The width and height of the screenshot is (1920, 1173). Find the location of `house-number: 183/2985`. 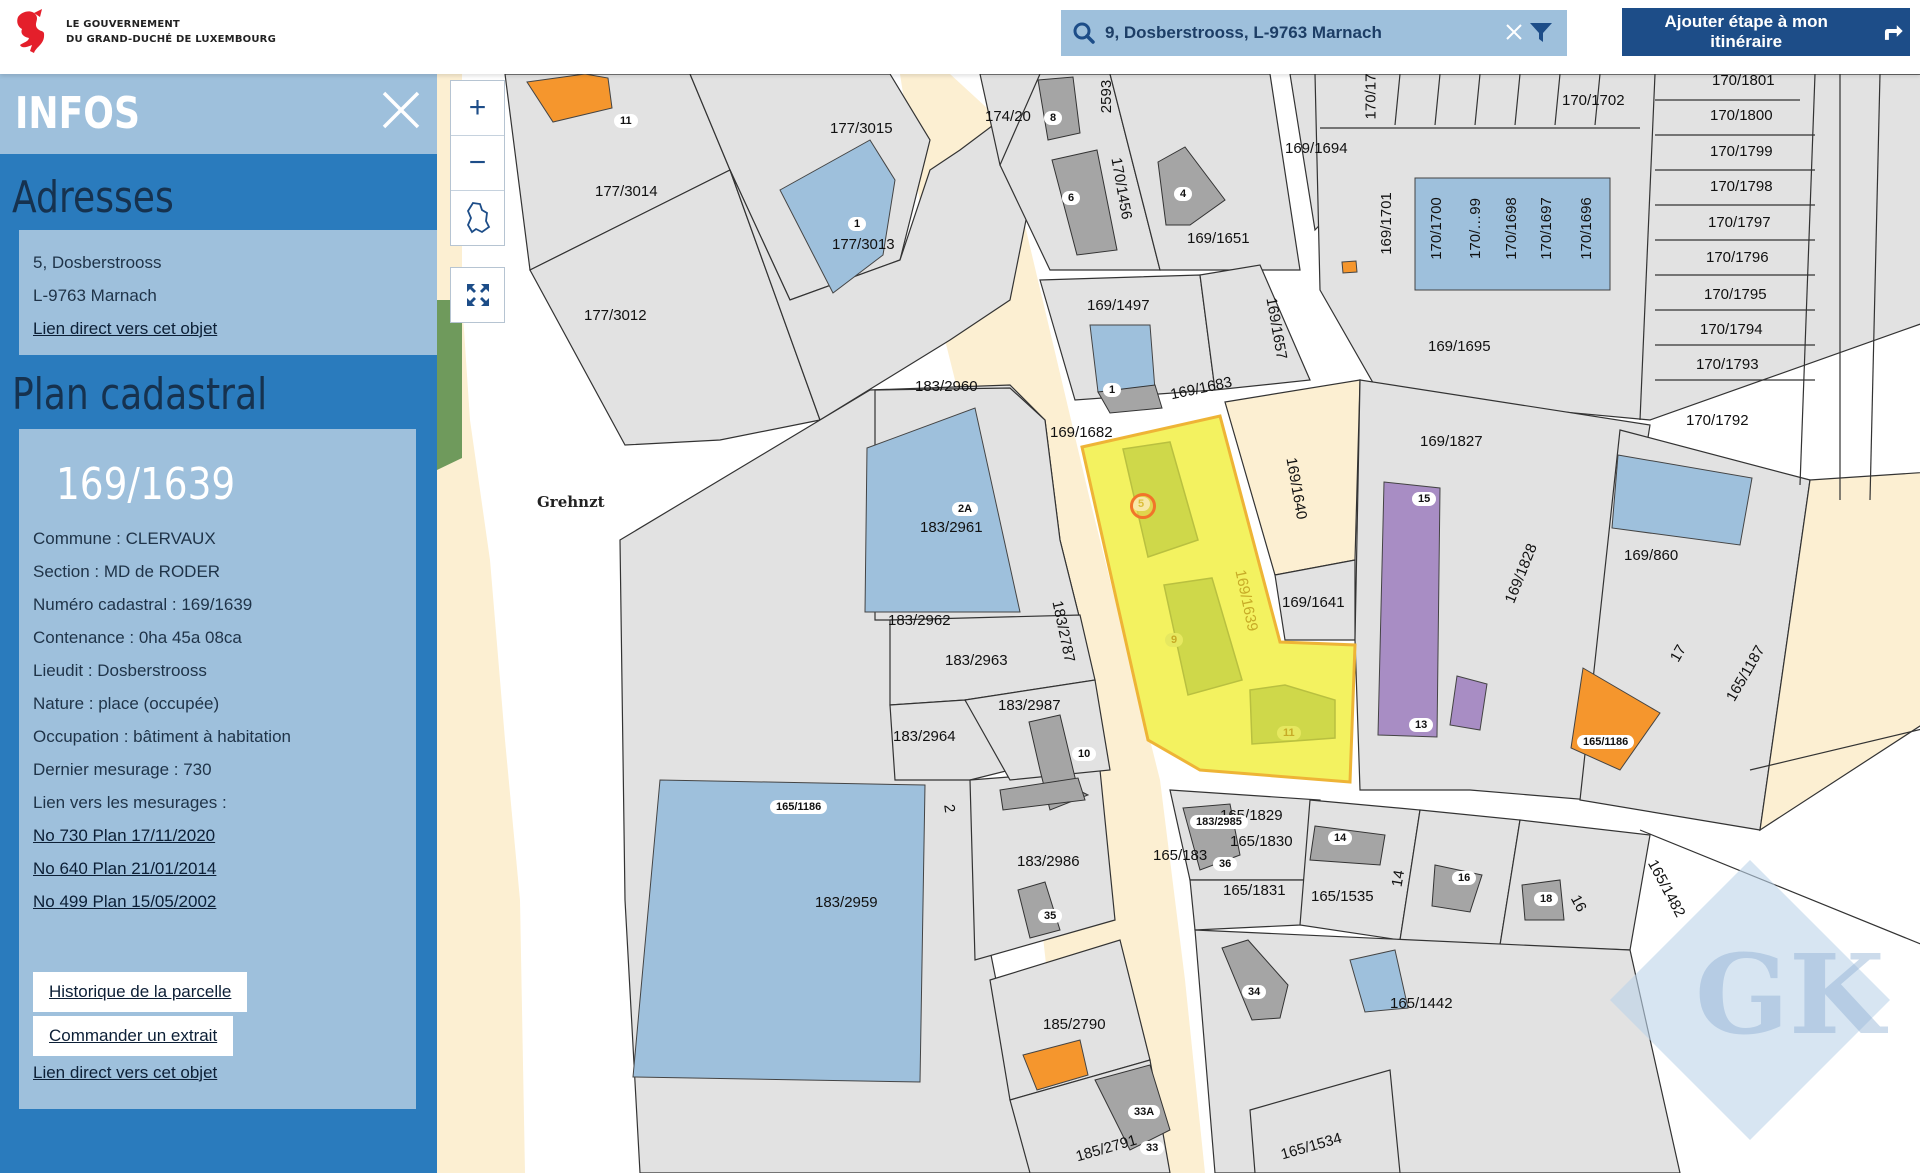

house-number: 183/2985 is located at coordinates (1219, 822).